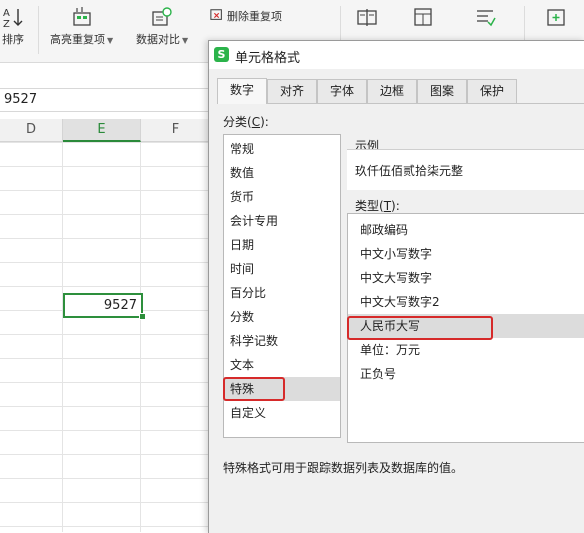 This screenshot has height=533, width=584. What do you see at coordinates (466, 278) in the screenshot?
I see `type-item-chinese-upper: 中文大写数字` at bounding box center [466, 278].